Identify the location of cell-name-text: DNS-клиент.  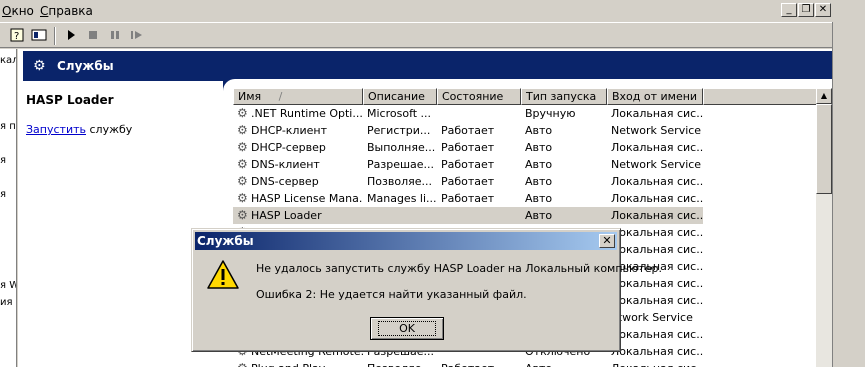
(285, 164).